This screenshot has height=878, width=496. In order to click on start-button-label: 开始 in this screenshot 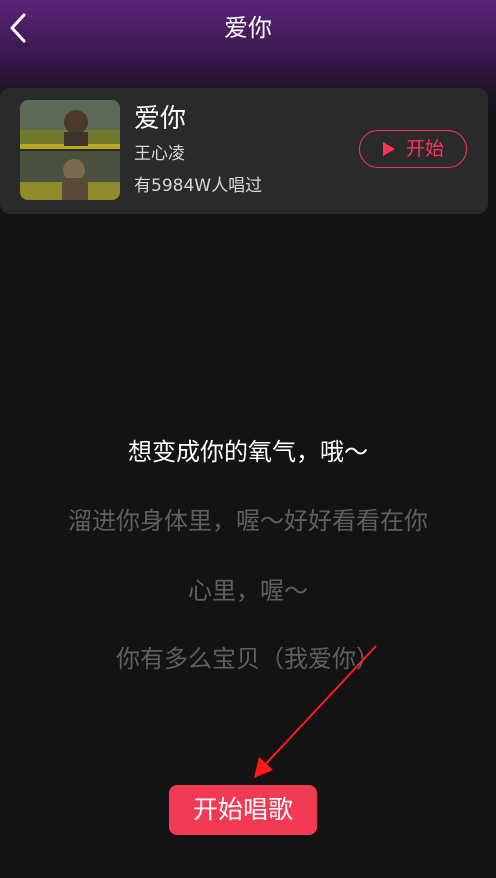, I will do `click(424, 149)`.